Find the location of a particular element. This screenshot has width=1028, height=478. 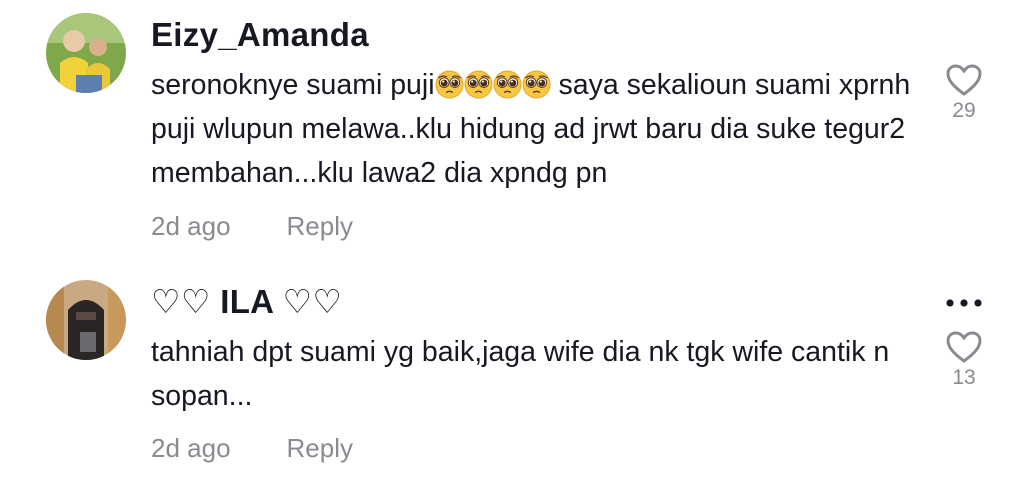

like-control: 29 is located at coordinates (964, 93).